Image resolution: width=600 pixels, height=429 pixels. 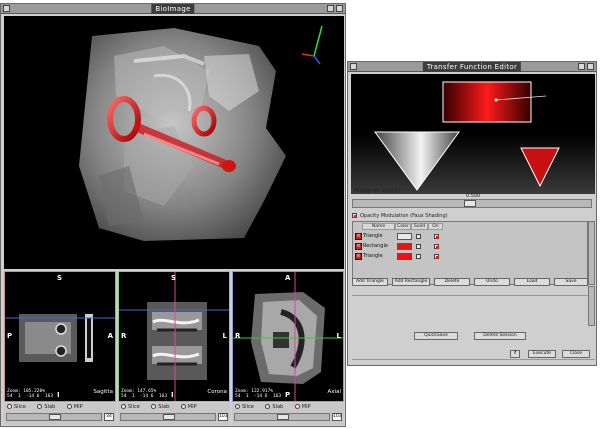 What do you see at coordinates (436, 336) in the screenshot?
I see `quicksave-button: QuickSave` at bounding box center [436, 336].